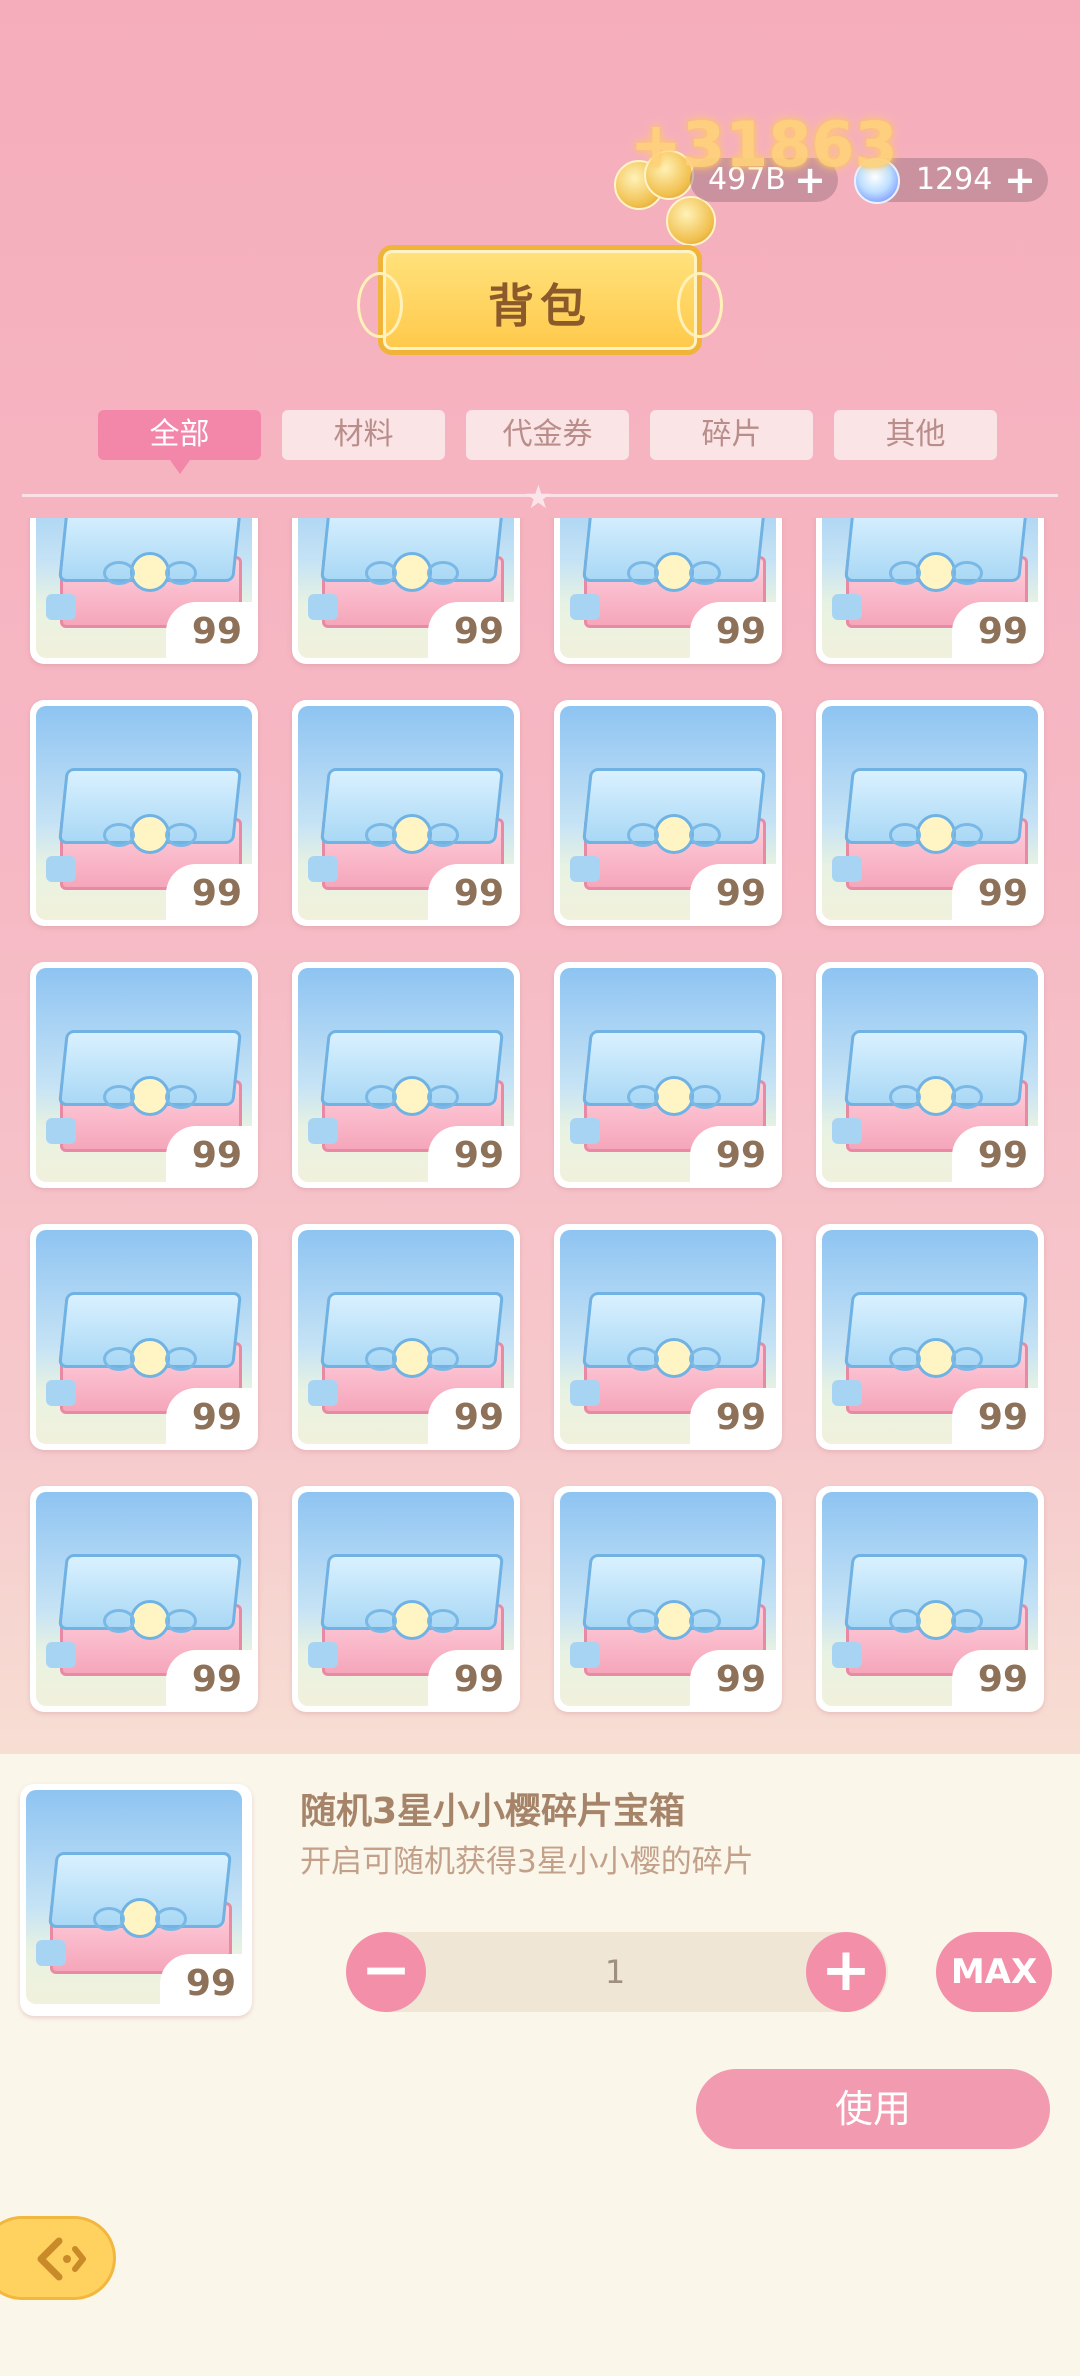 The image size is (1080, 2376). Describe the element at coordinates (493, 1811) in the screenshot. I see `item-name: 随机3星小小樱碎片宝箱` at that location.